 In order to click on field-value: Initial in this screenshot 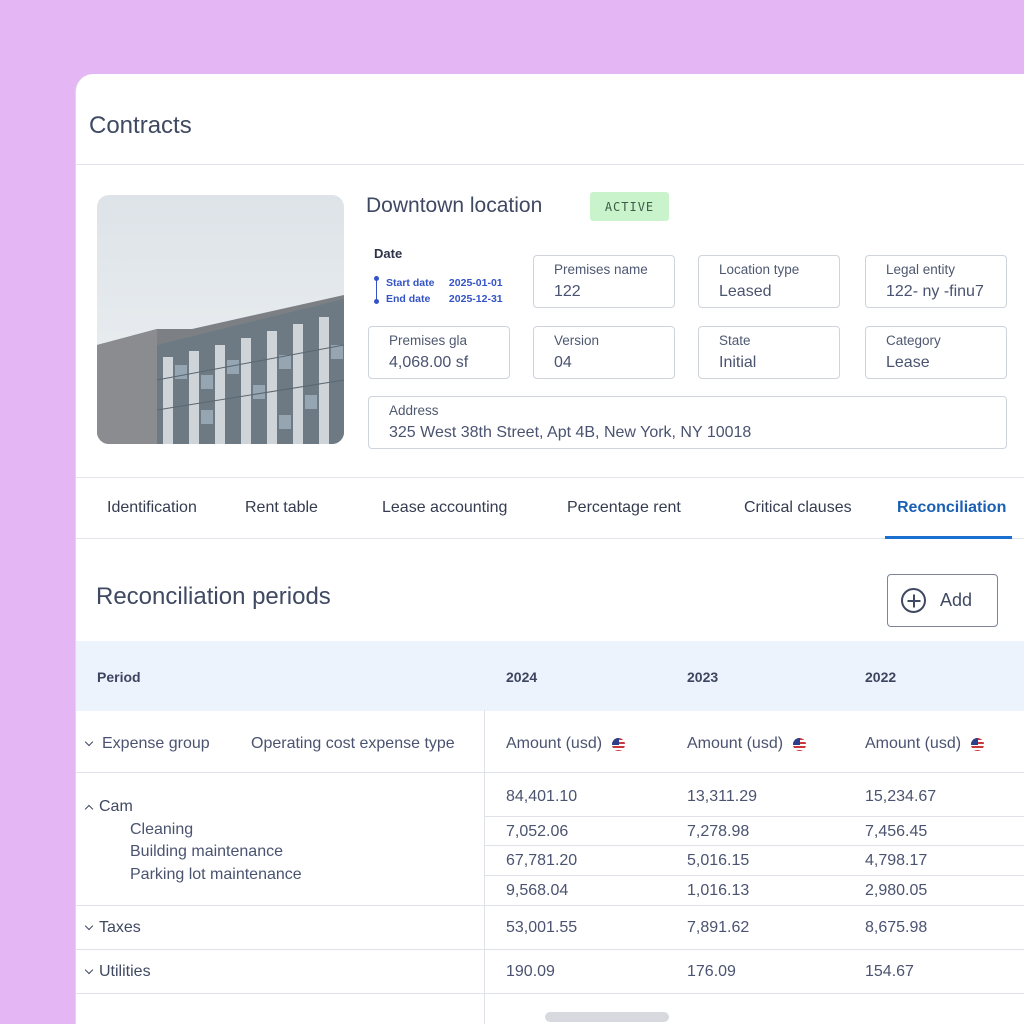, I will do `click(738, 362)`.